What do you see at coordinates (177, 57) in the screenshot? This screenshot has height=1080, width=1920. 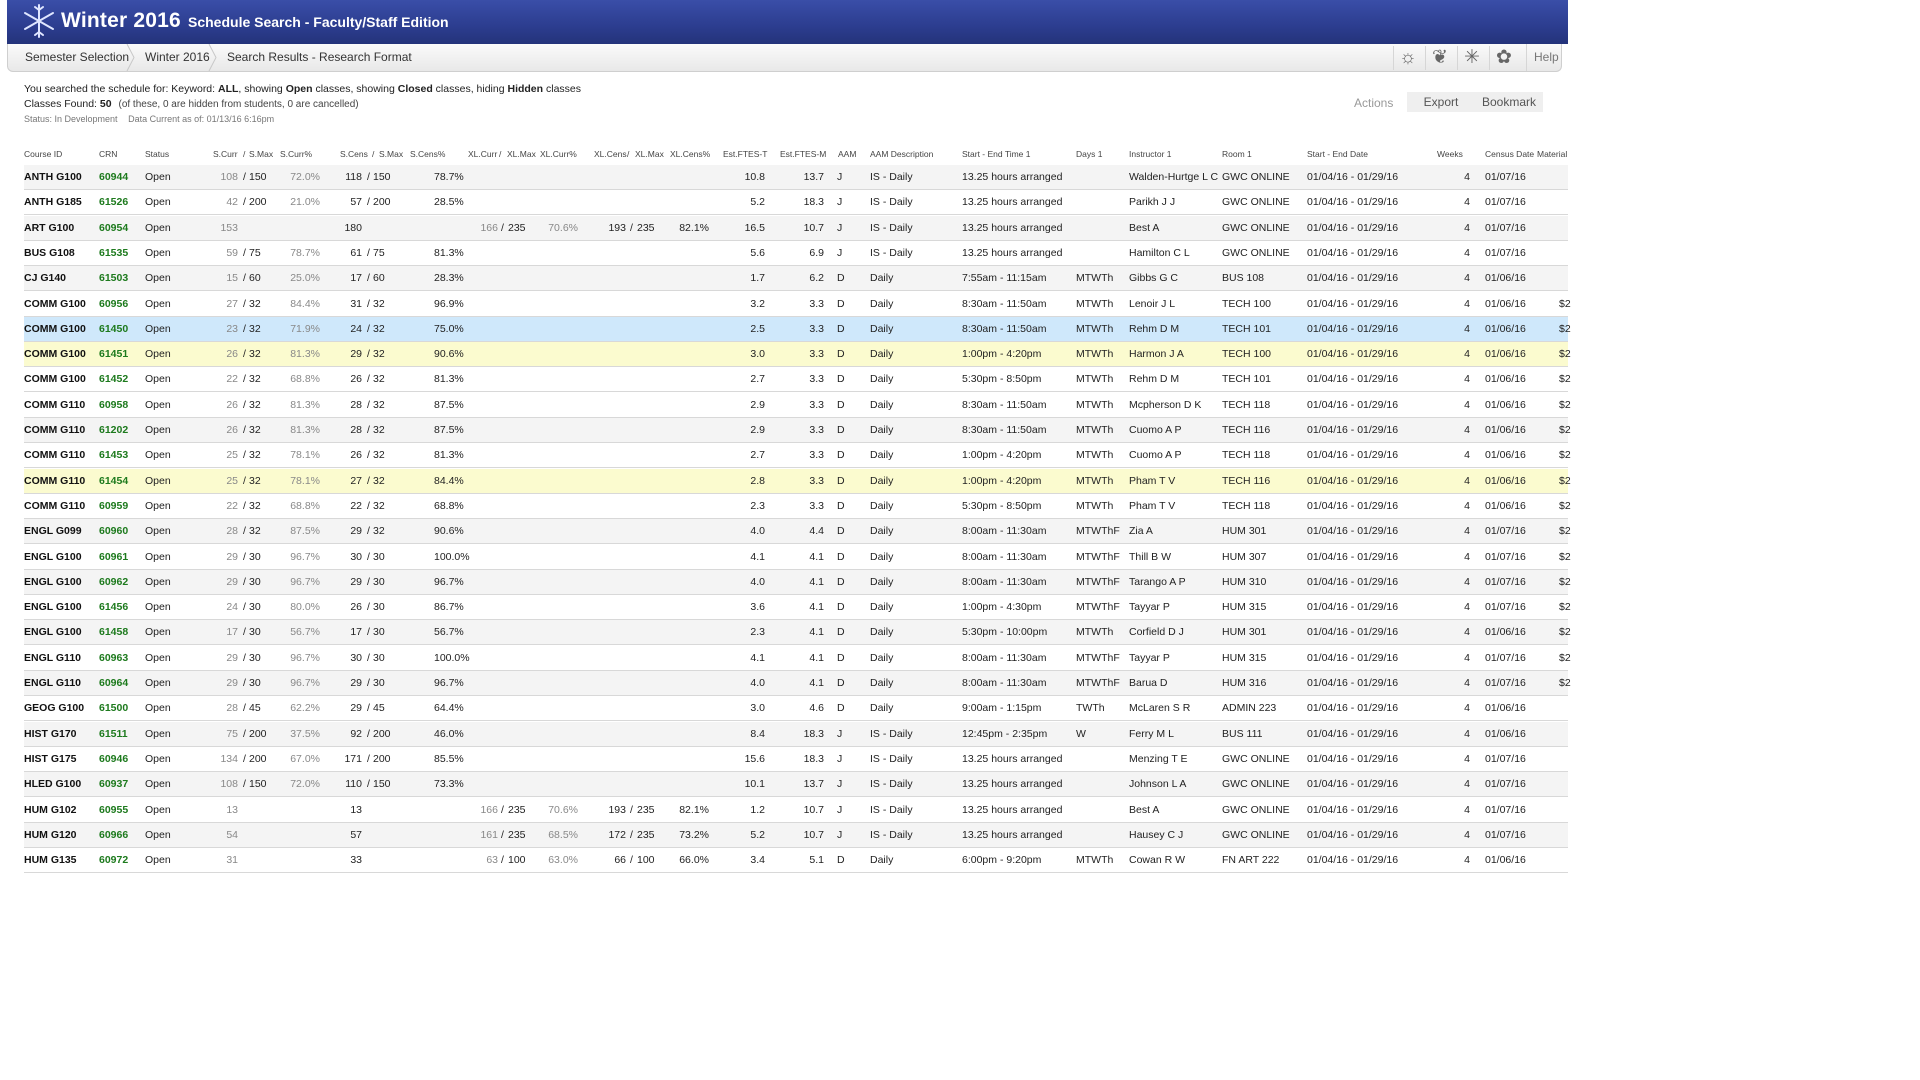 I see `breadcrumb-winter-2016: Winter 2016` at bounding box center [177, 57].